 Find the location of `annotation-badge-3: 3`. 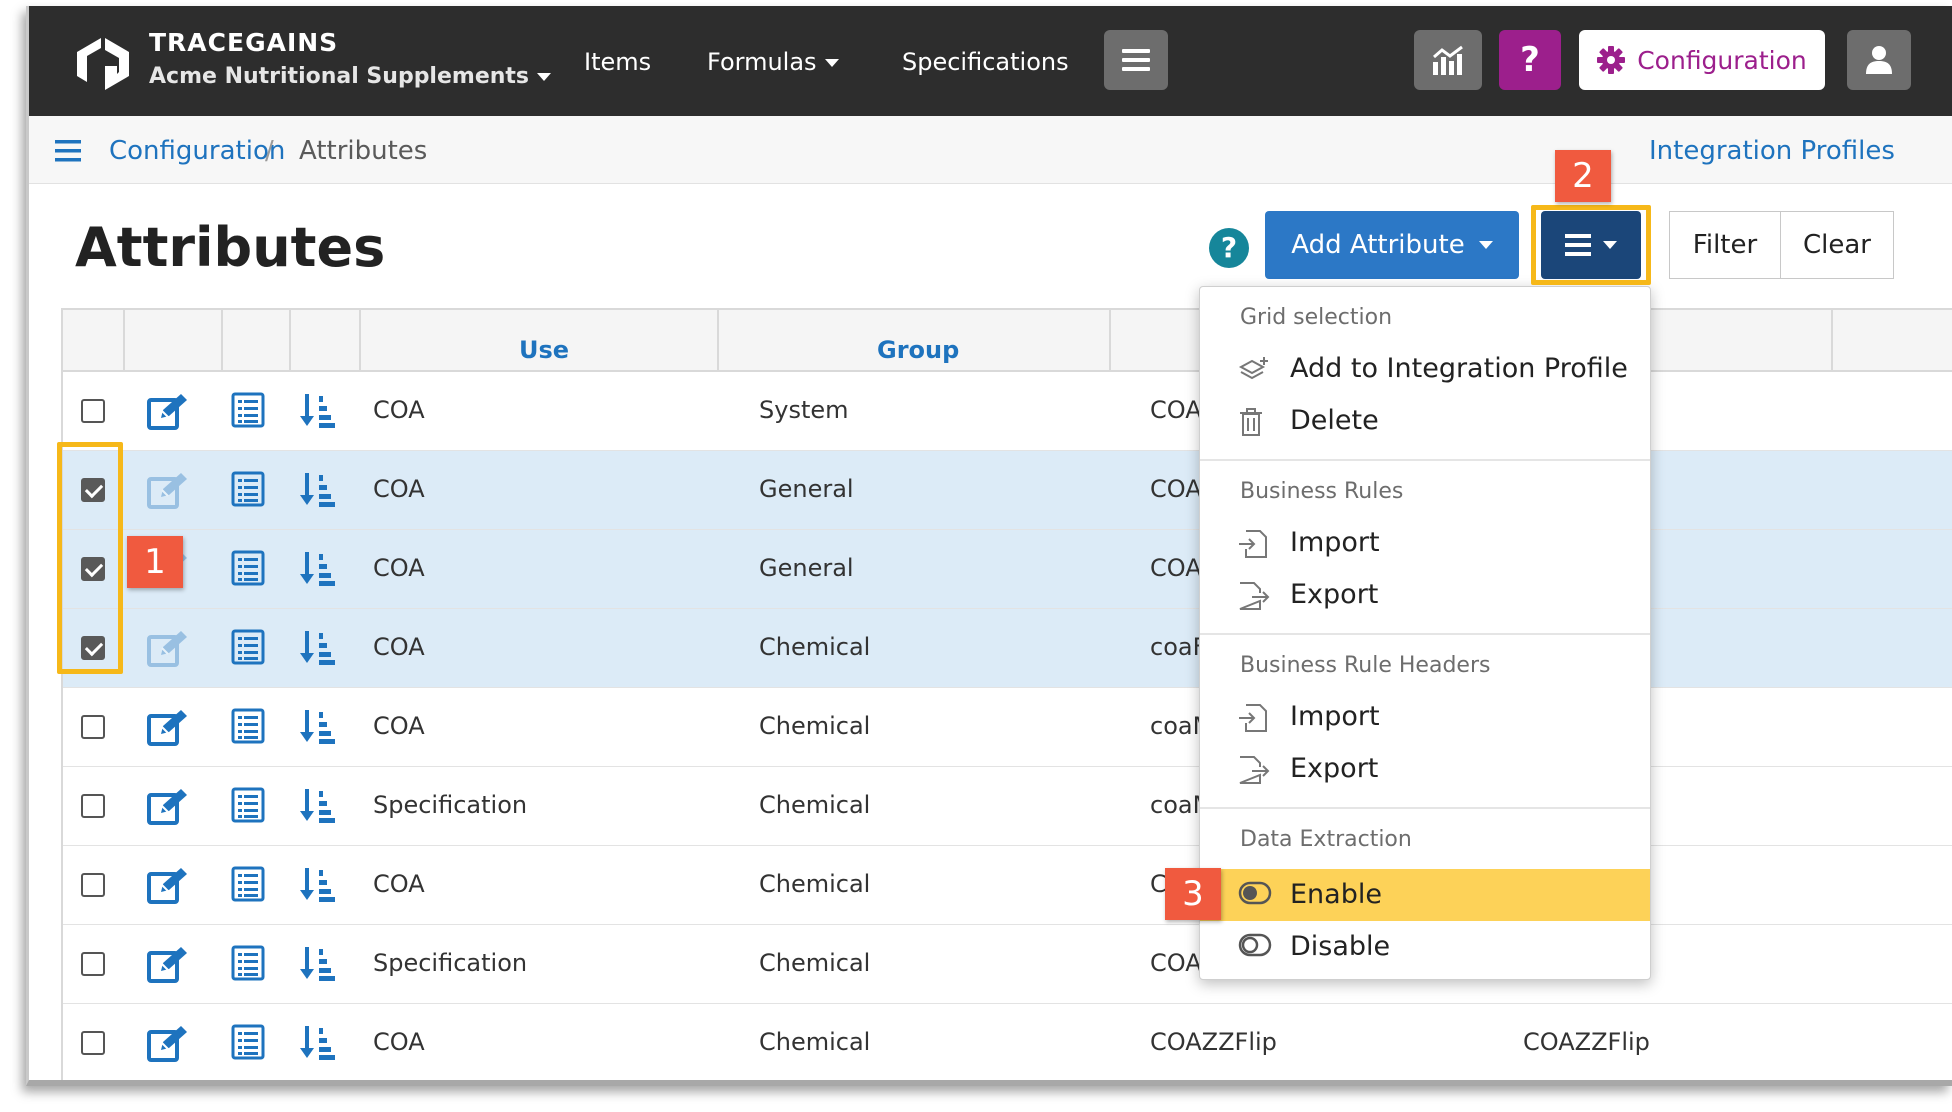

annotation-badge-3: 3 is located at coordinates (1193, 894).